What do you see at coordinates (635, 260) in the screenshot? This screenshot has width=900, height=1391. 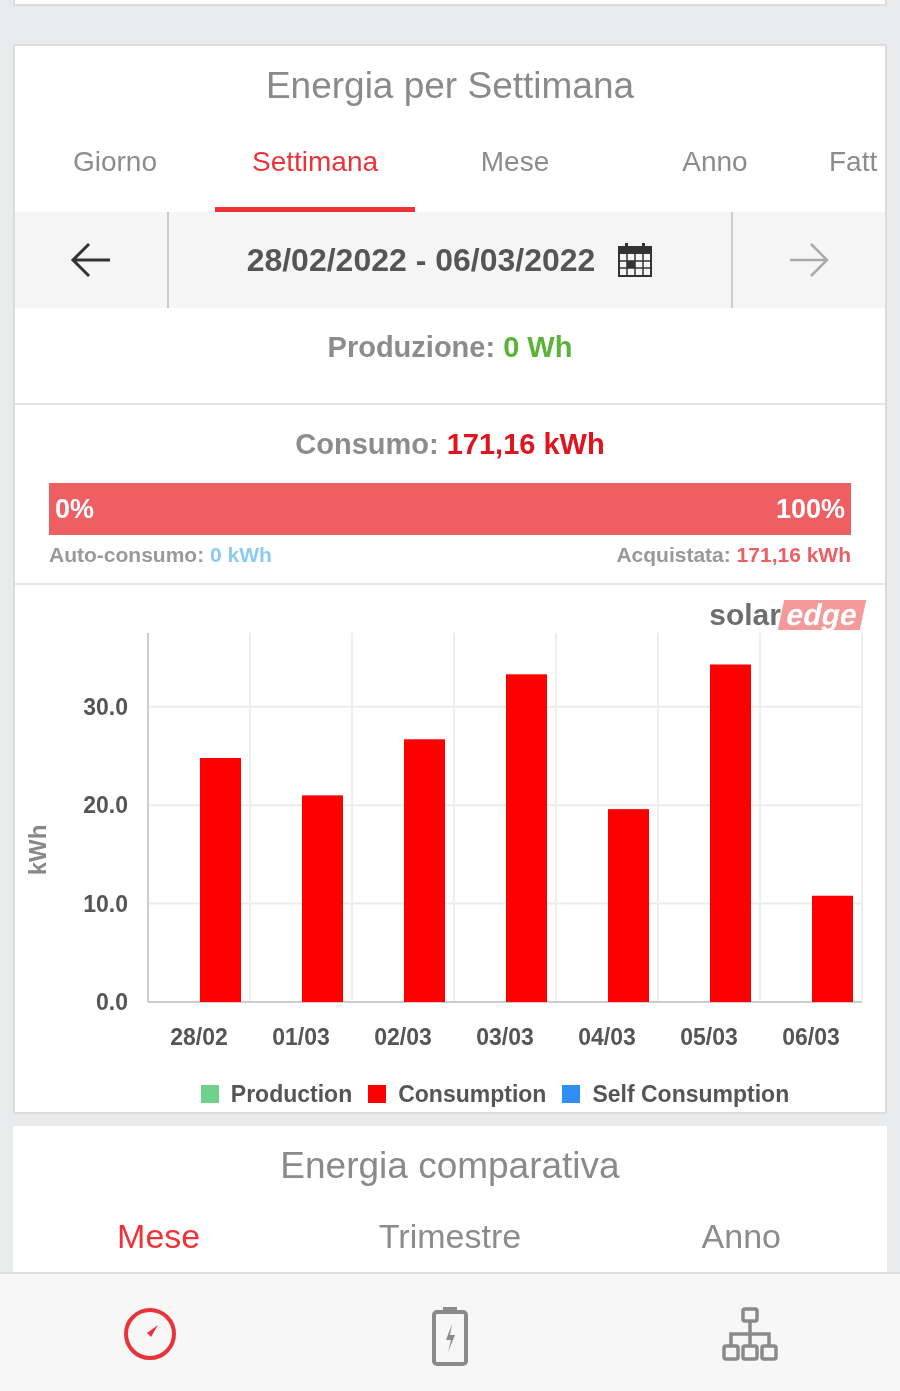 I see `calendar-icon` at bounding box center [635, 260].